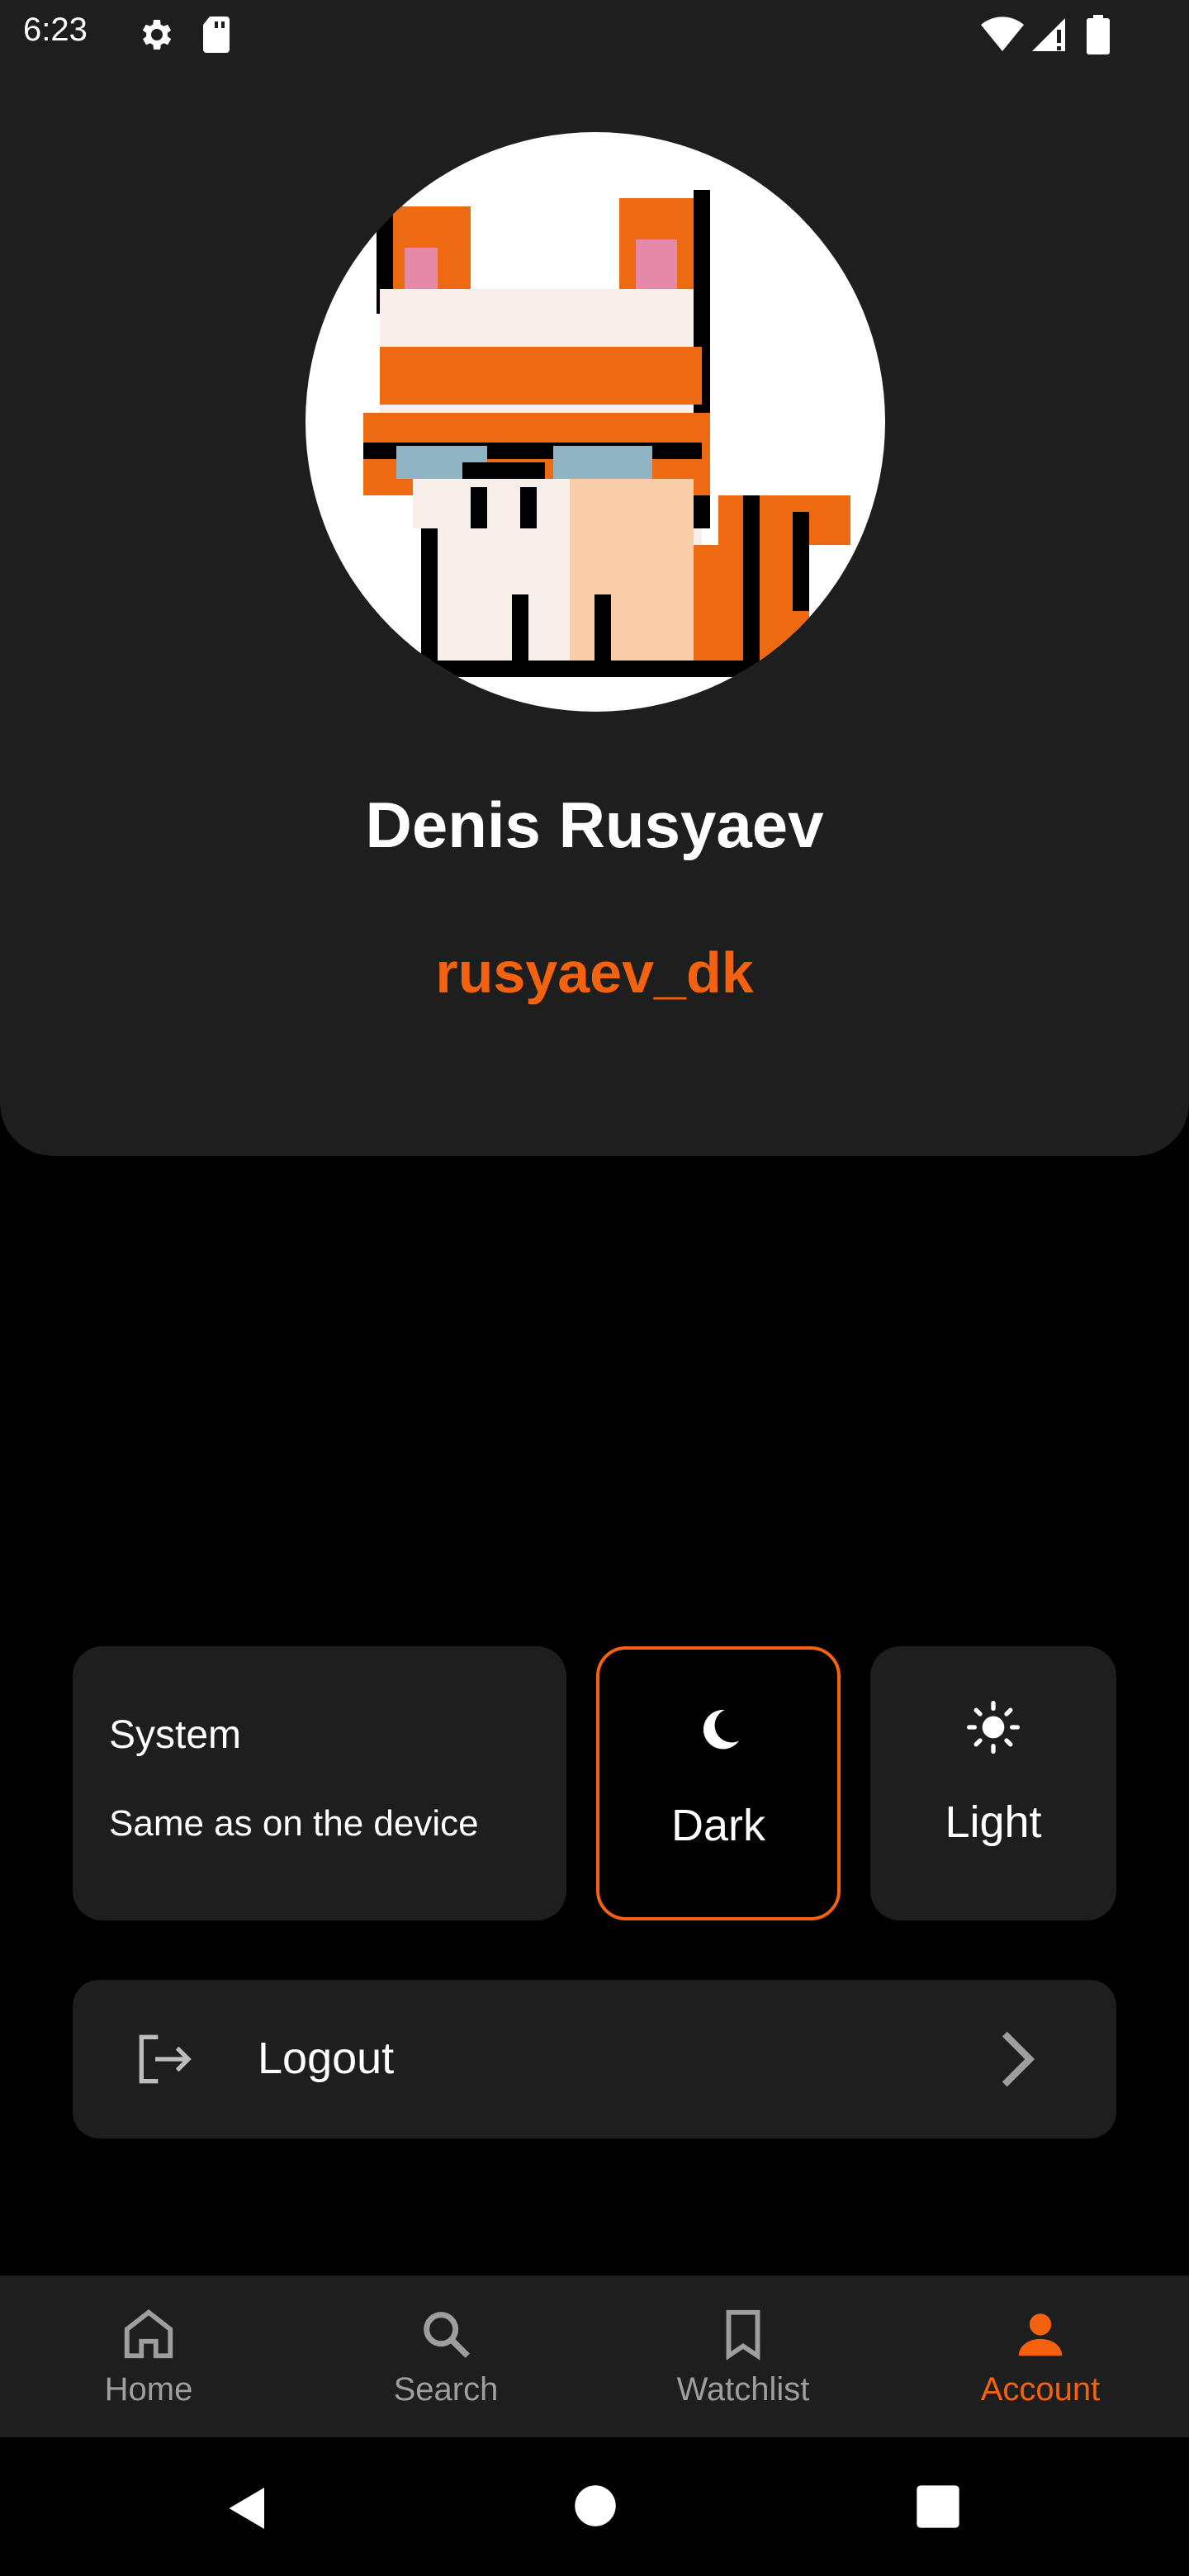  Describe the element at coordinates (216, 35) in the screenshot. I see `sd-card-icon` at that location.